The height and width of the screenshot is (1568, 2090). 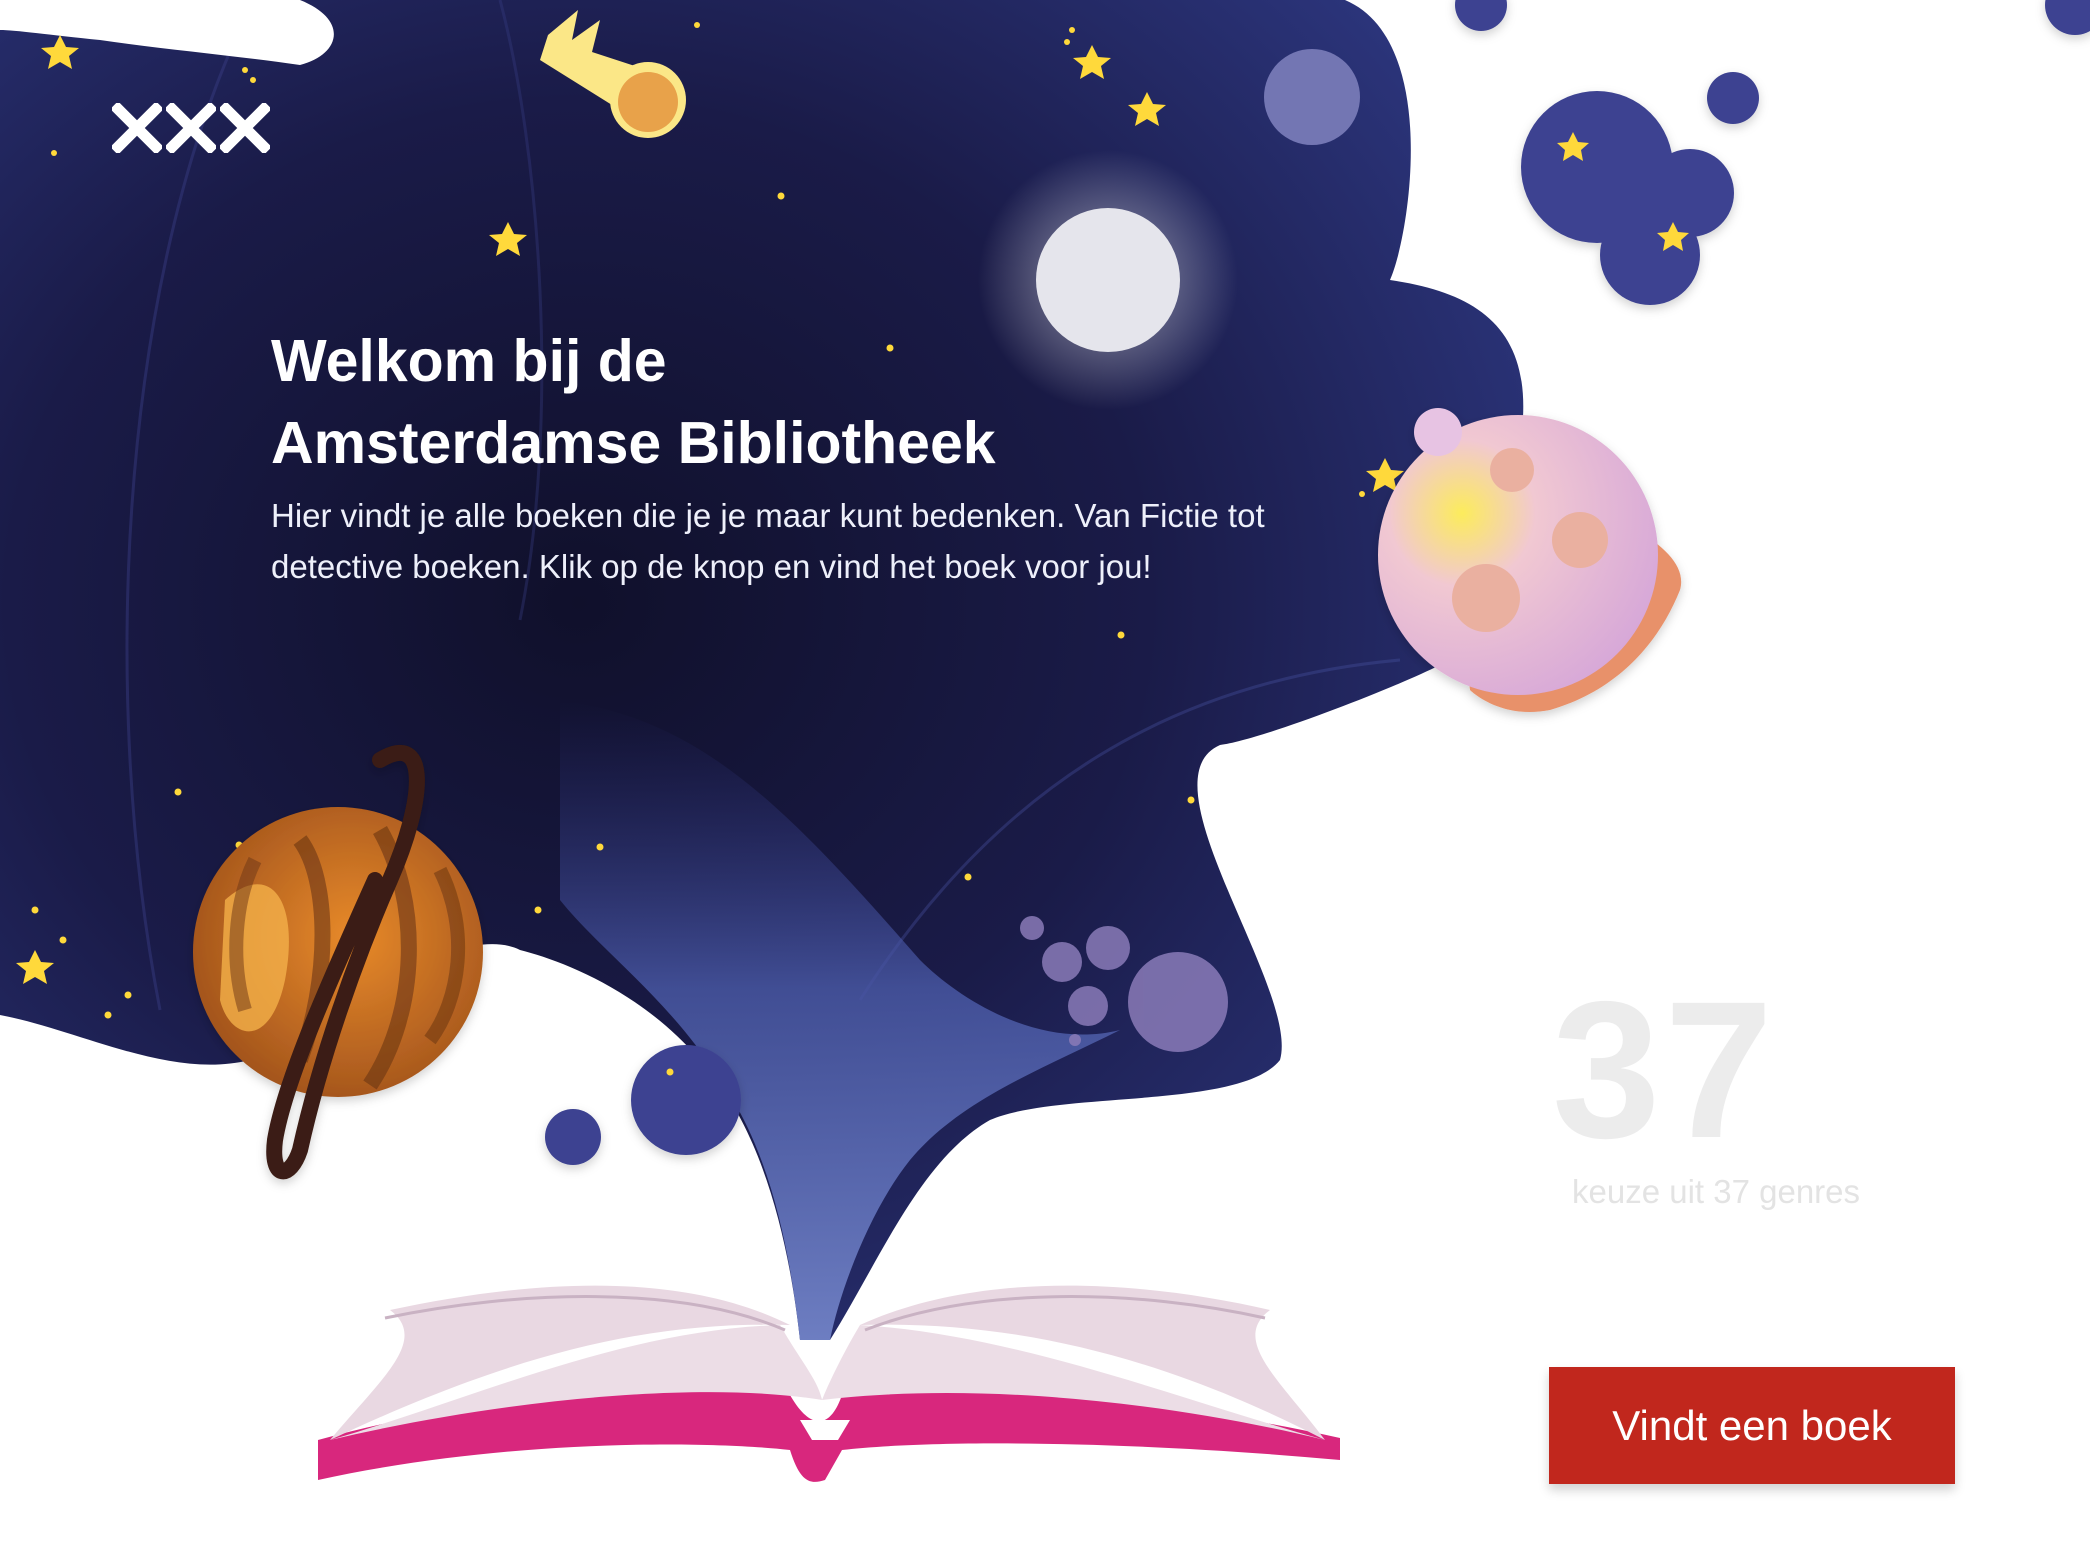 I want to click on find-book-button: Vindt een boek, so click(x=1752, y=1425).